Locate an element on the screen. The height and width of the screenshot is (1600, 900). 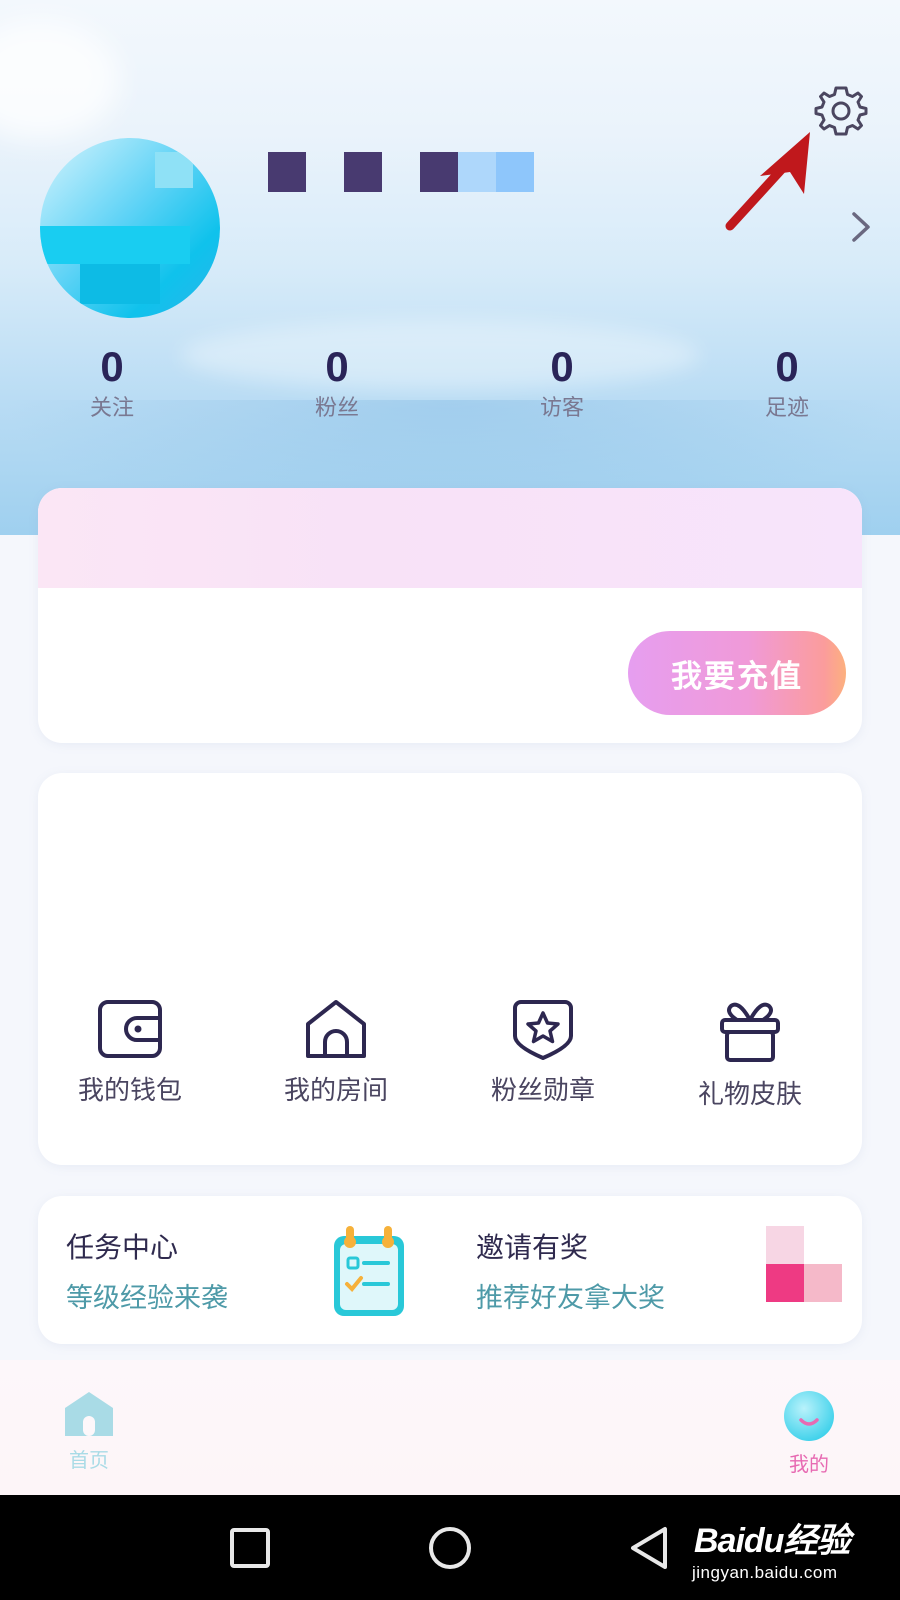
home-nav-button is located at coordinates (450, 1548).